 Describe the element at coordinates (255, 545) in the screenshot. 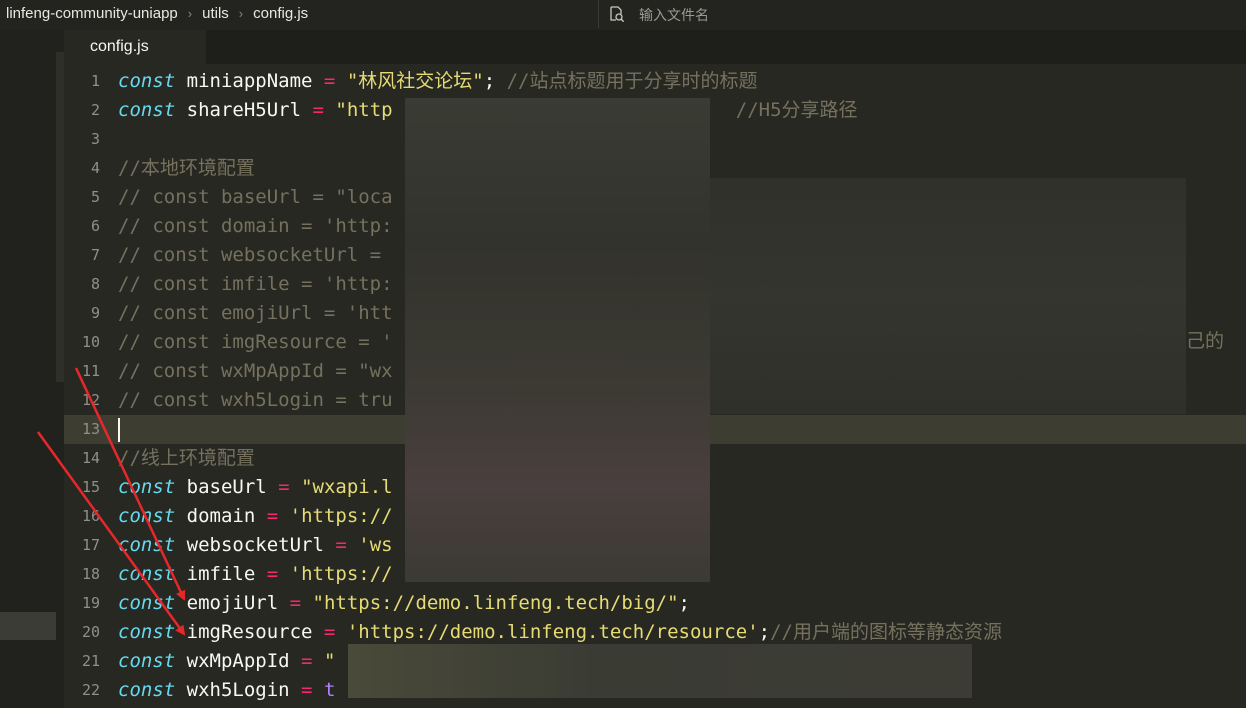

I see `code-text: const websocketUrl = 'ws` at that location.